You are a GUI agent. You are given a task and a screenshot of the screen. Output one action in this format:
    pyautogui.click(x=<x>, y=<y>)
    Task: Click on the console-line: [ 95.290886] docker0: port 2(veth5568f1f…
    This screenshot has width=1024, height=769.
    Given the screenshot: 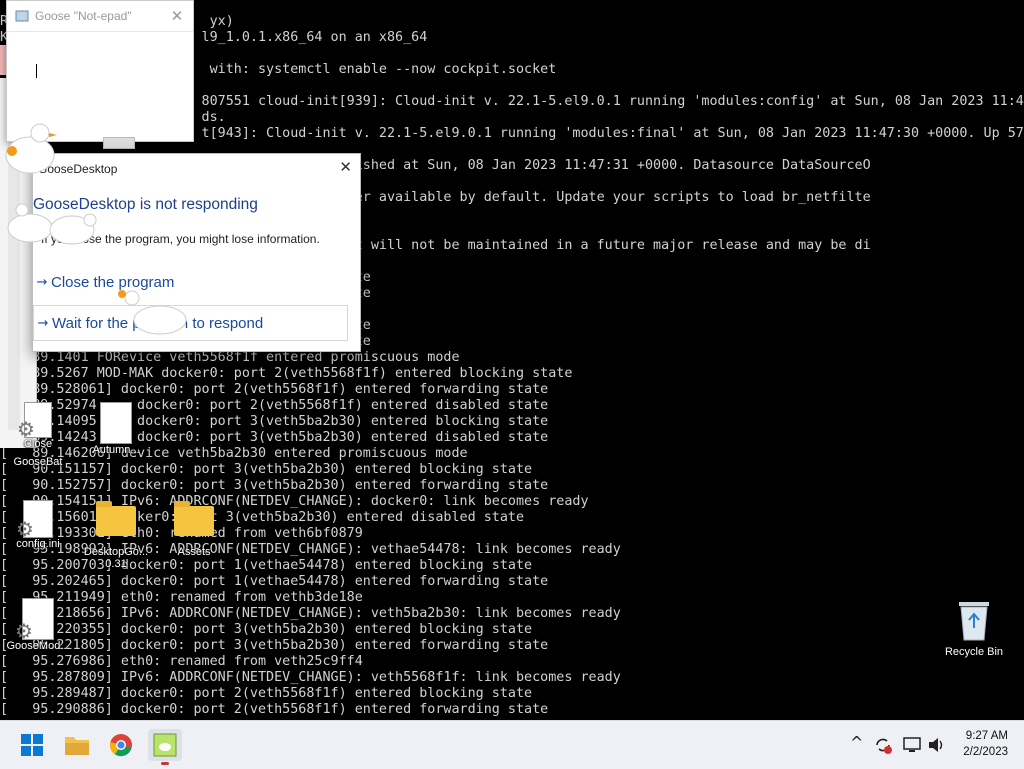 What is the action you would take?
    pyautogui.click(x=274, y=709)
    